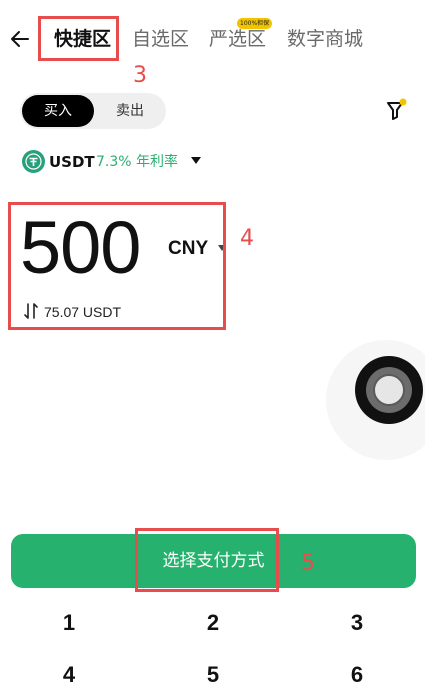  Describe the element at coordinates (357, 675) in the screenshot. I see `keypad-key-6: 6` at that location.